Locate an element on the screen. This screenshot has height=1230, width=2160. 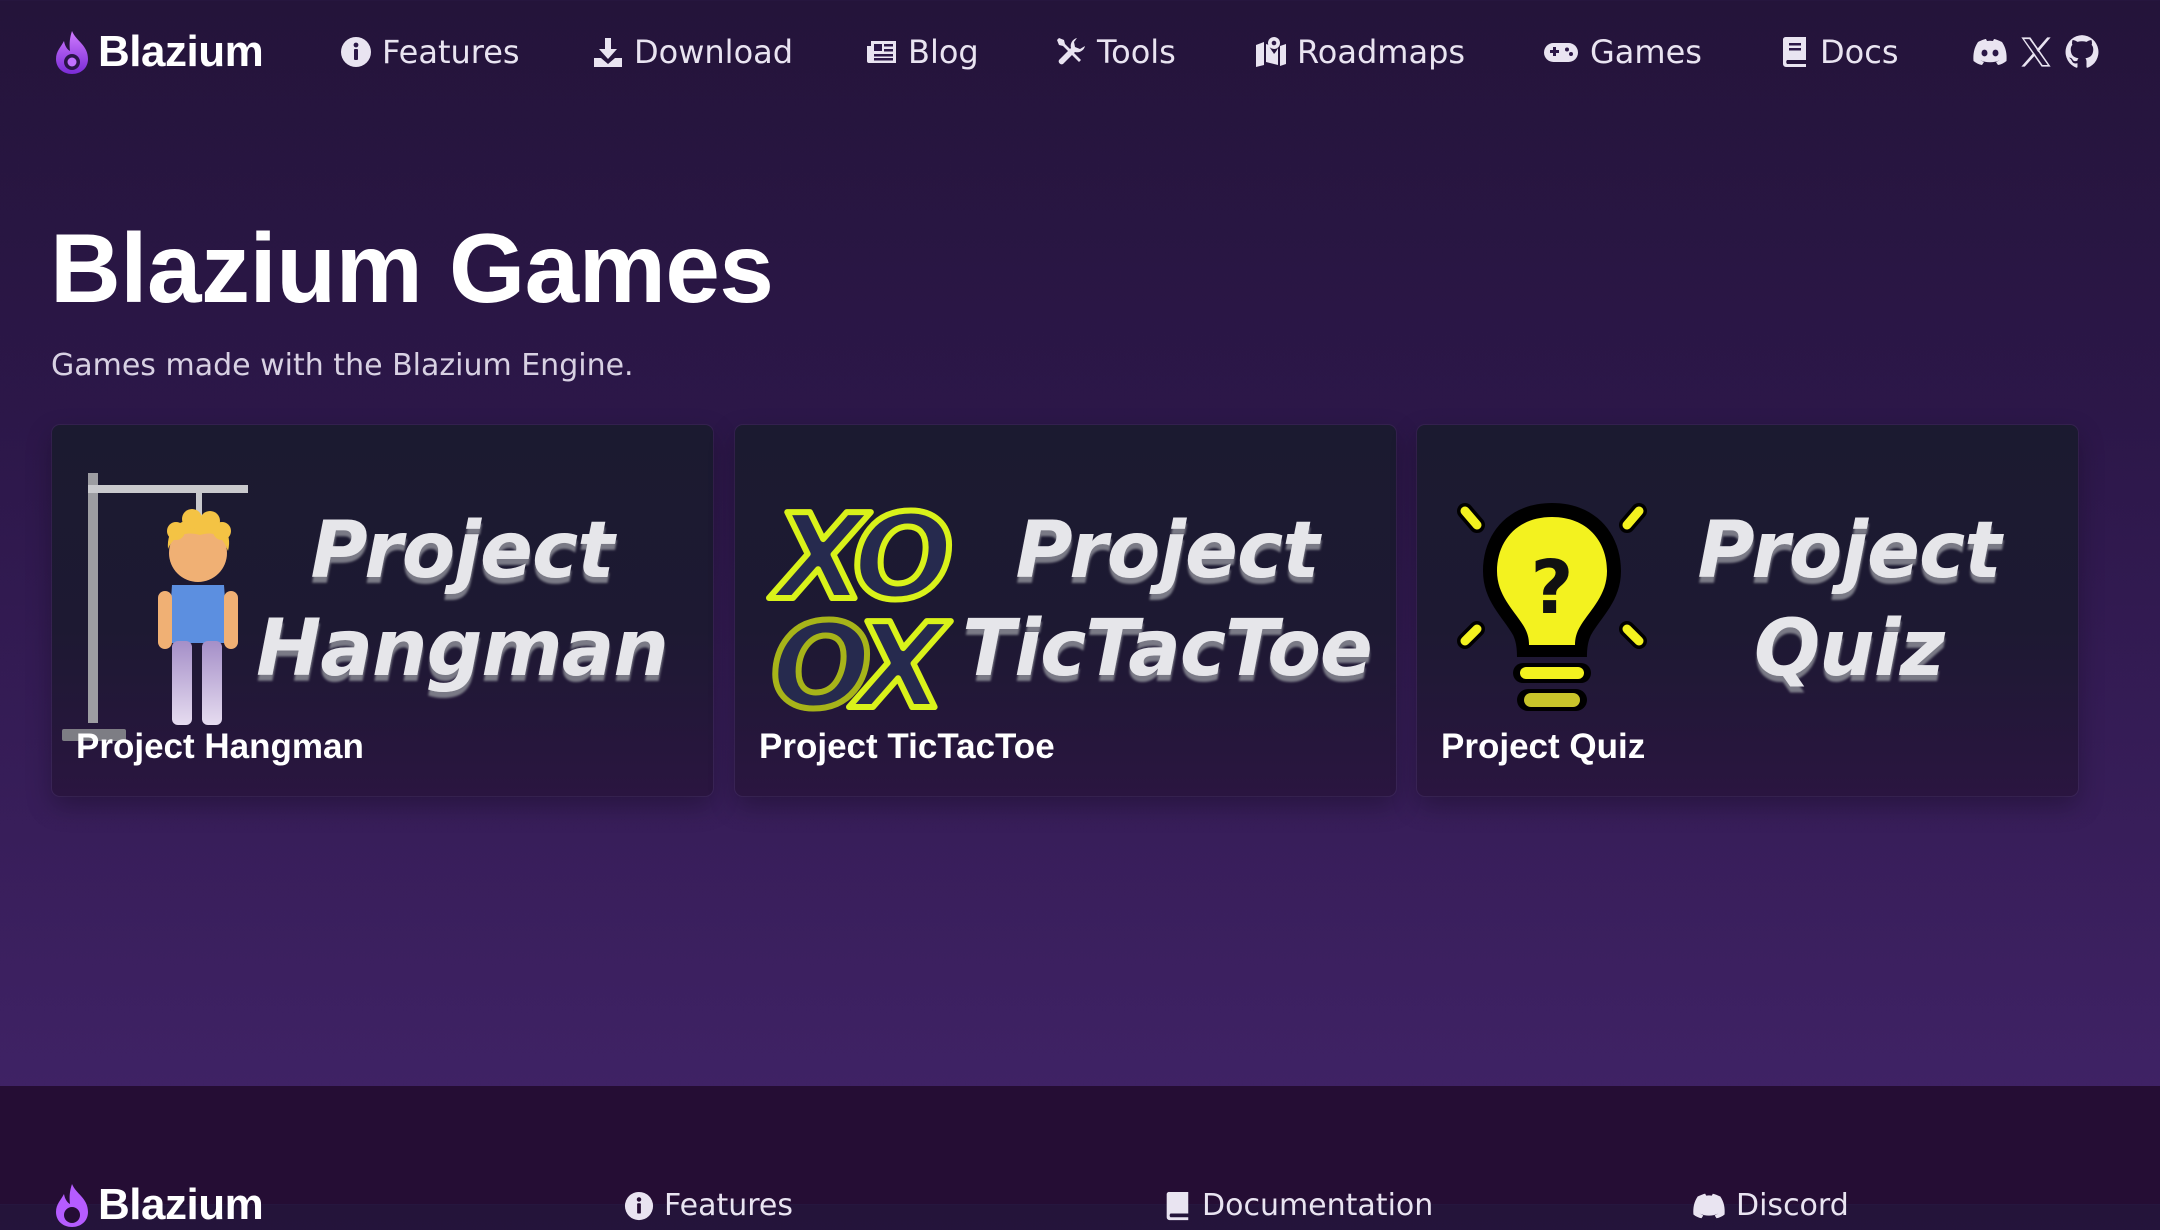
game-card-quiz: ? Project Quiz Project Quiz is located at coordinates (1747, 610).